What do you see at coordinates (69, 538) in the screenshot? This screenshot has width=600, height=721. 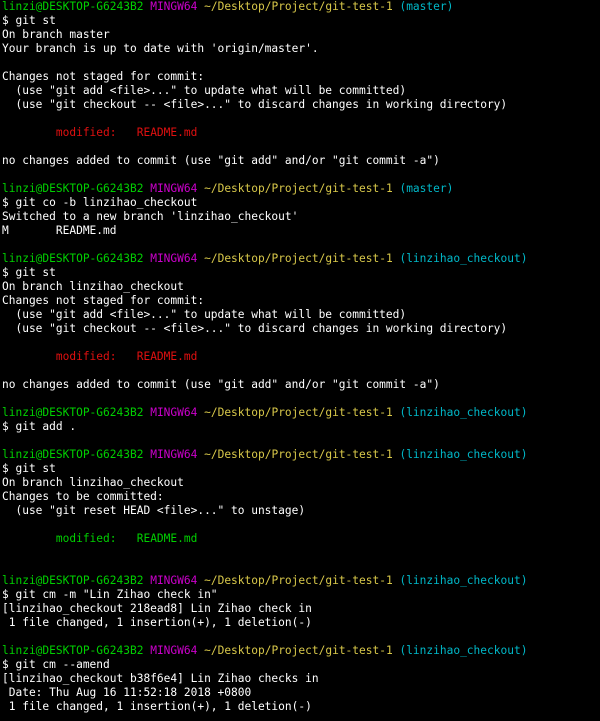 I see `staged-label: modified:` at bounding box center [69, 538].